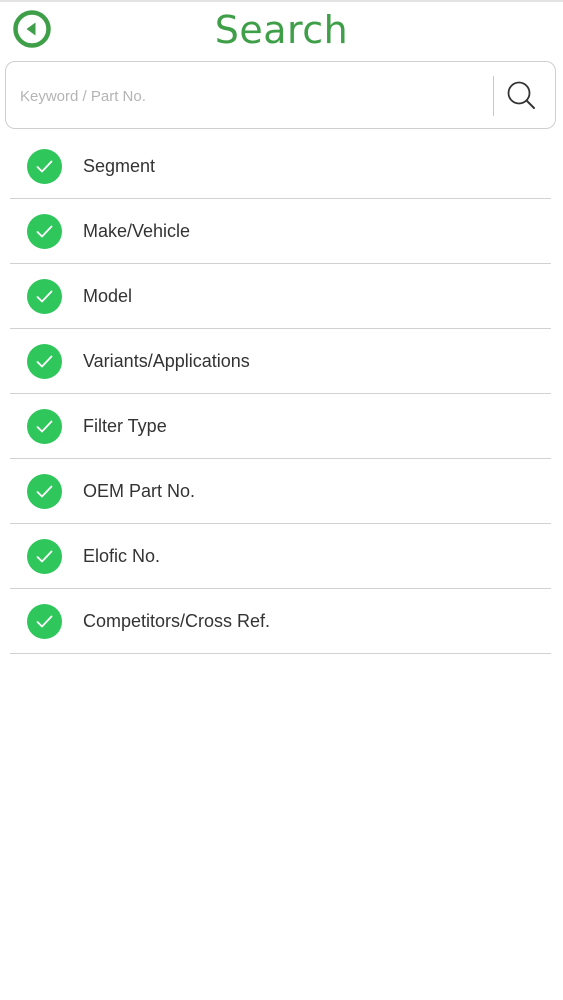 The image size is (563, 1000). I want to click on search-button, so click(522, 96).